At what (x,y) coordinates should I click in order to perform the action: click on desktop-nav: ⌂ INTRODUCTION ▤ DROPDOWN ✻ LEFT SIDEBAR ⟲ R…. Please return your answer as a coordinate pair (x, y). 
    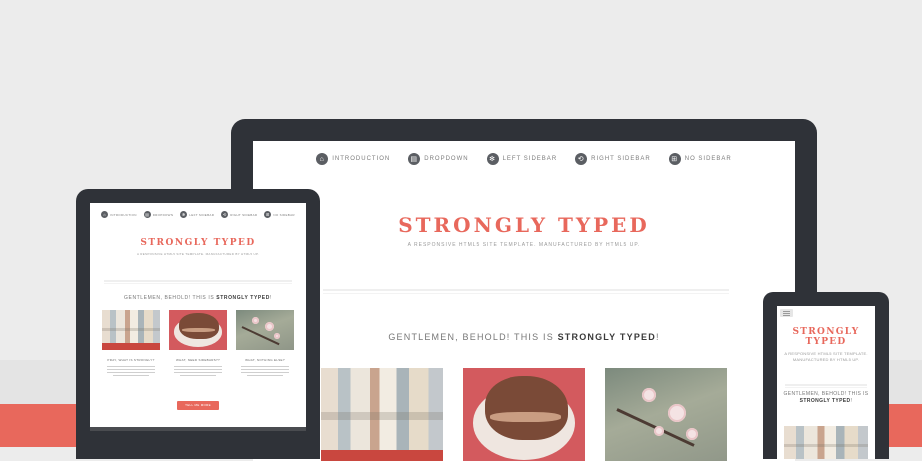
    Looking at the image, I should click on (524, 159).